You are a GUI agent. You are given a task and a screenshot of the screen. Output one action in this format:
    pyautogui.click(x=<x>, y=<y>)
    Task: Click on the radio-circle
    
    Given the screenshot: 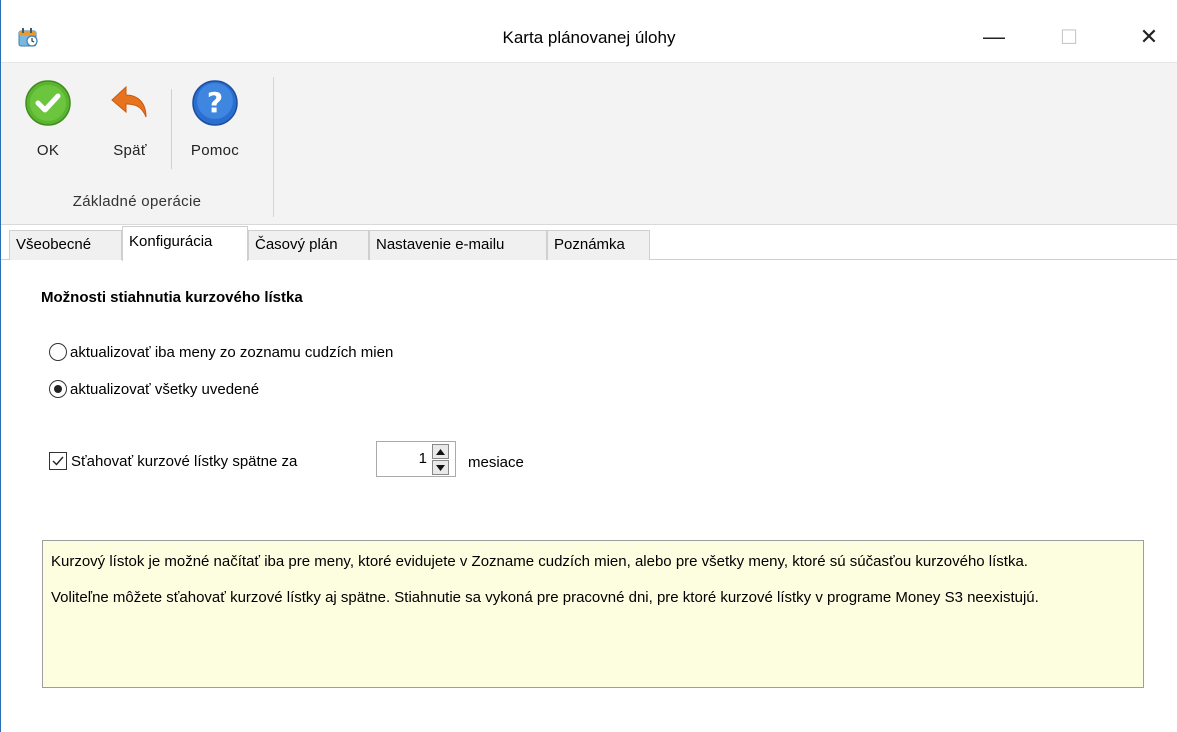 What is the action you would take?
    pyautogui.click(x=58, y=352)
    